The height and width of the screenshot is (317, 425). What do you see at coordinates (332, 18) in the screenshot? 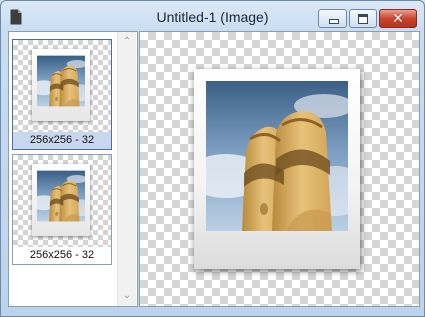
I see `minimize-button` at bounding box center [332, 18].